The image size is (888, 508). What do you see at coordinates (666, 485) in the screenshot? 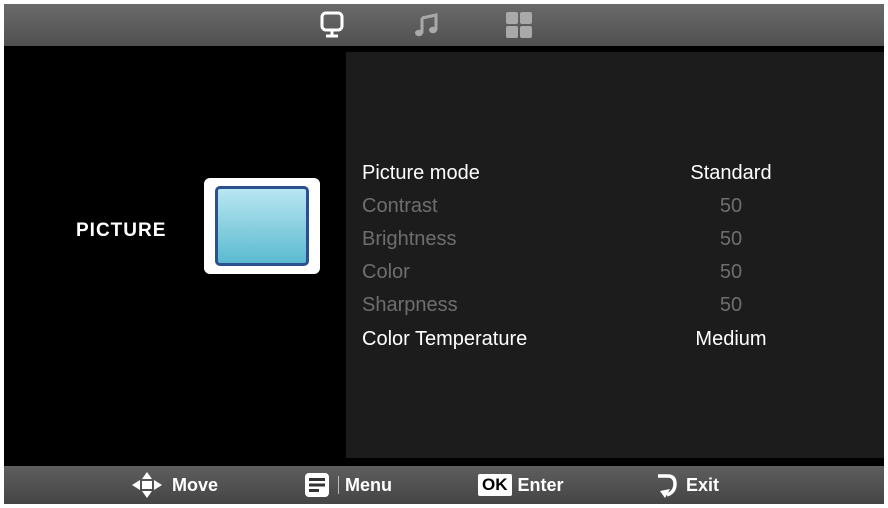
I see `return-icon` at bounding box center [666, 485].